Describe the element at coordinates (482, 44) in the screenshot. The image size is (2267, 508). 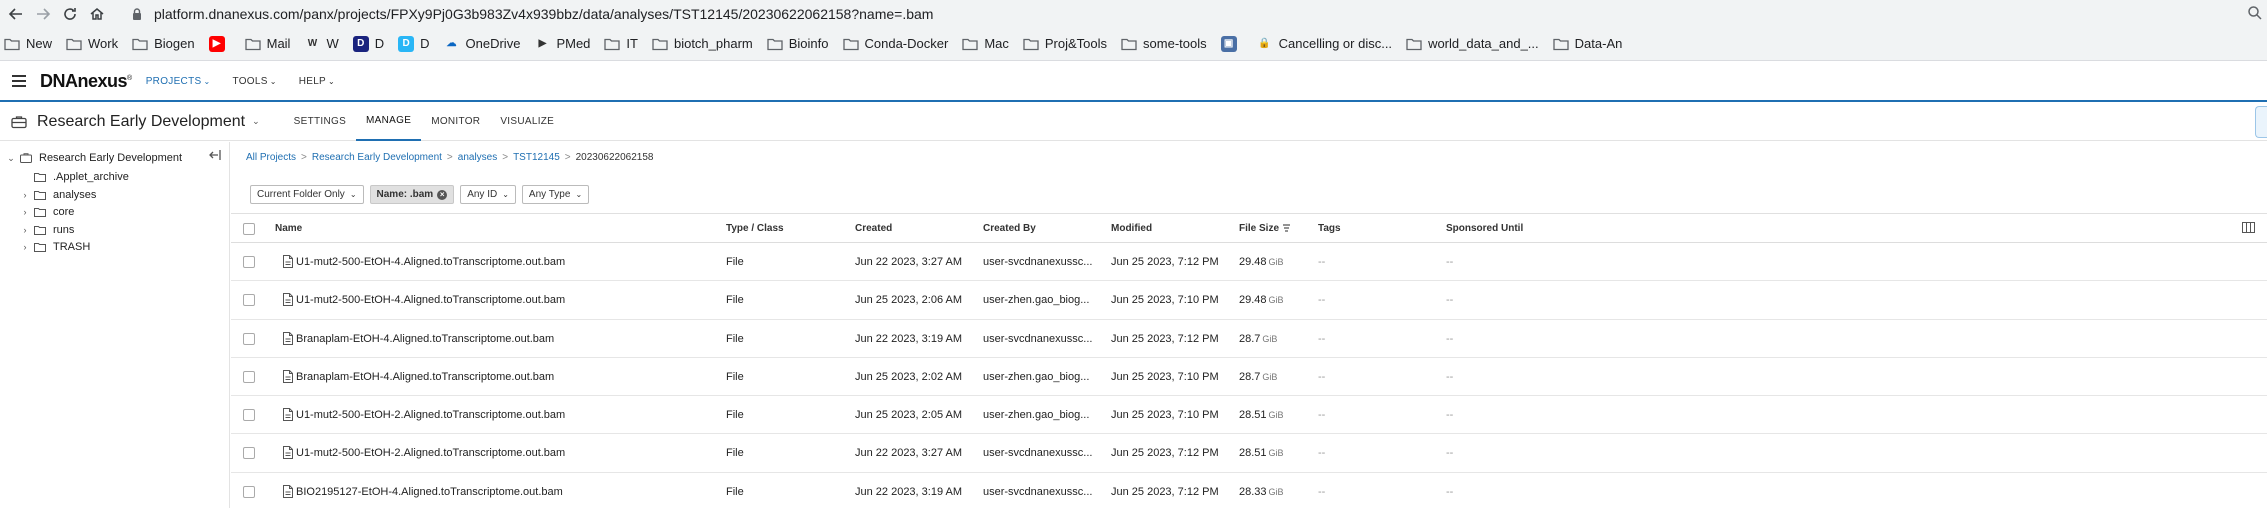
I see `bookmark-onedrive: ☁ OneDrive` at that location.